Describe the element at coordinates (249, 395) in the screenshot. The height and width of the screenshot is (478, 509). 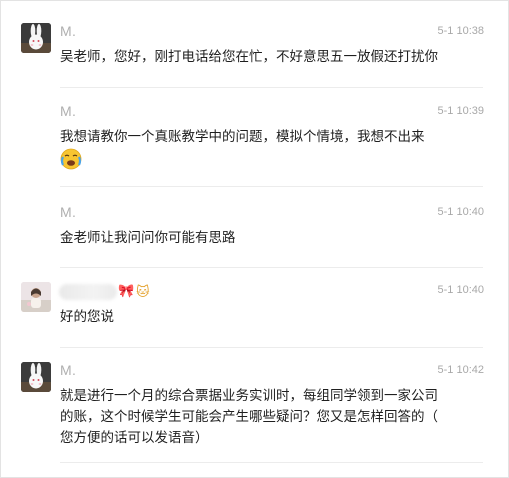
I see `message-text-line-1: 就是进行一个月的综合票据业务实训时，每组同学领到一家公司` at that location.